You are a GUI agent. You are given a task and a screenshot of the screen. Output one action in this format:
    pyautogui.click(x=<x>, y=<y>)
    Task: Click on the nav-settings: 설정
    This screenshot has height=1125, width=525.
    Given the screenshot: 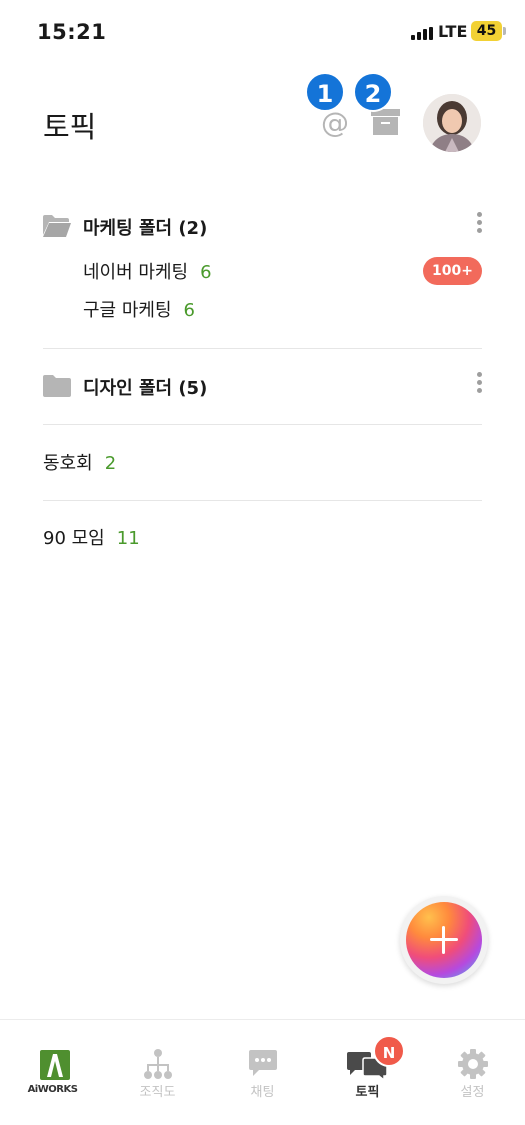 What is the action you would take?
    pyautogui.click(x=472, y=1072)
    